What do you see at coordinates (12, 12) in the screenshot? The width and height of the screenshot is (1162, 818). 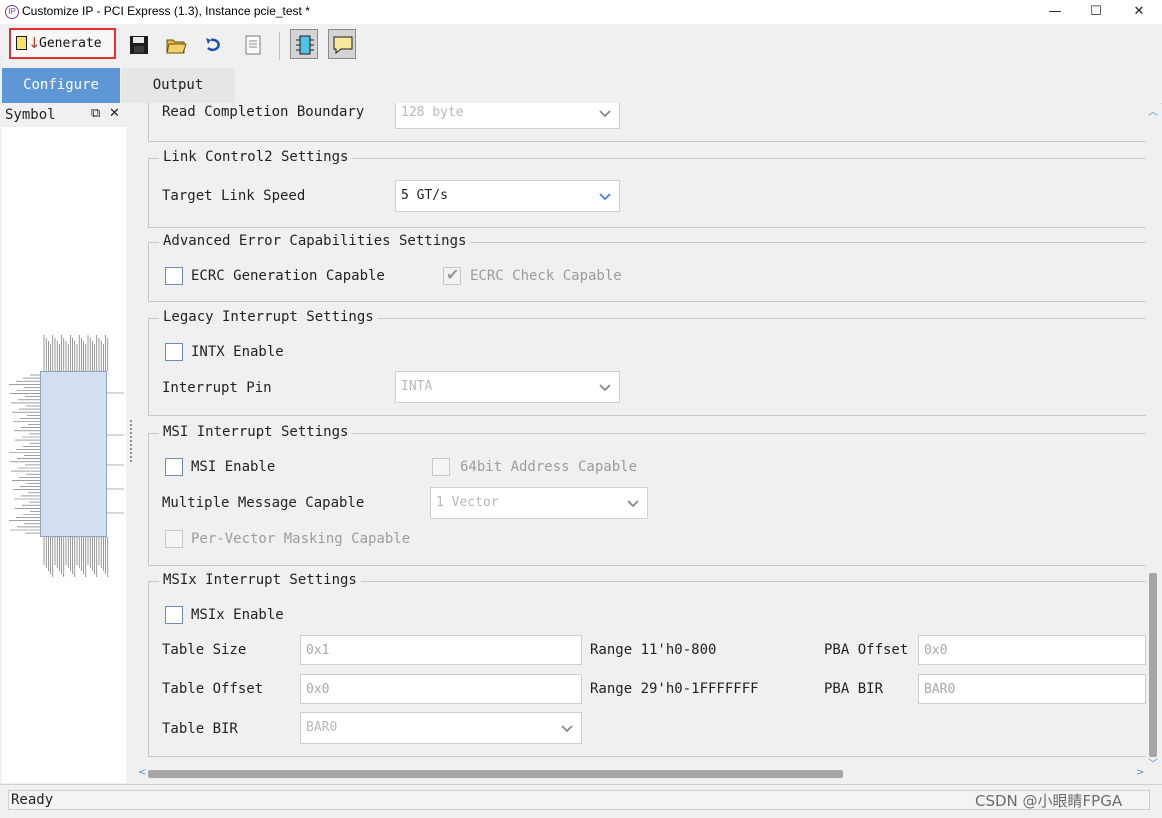 I see `app-icon: IP` at bounding box center [12, 12].